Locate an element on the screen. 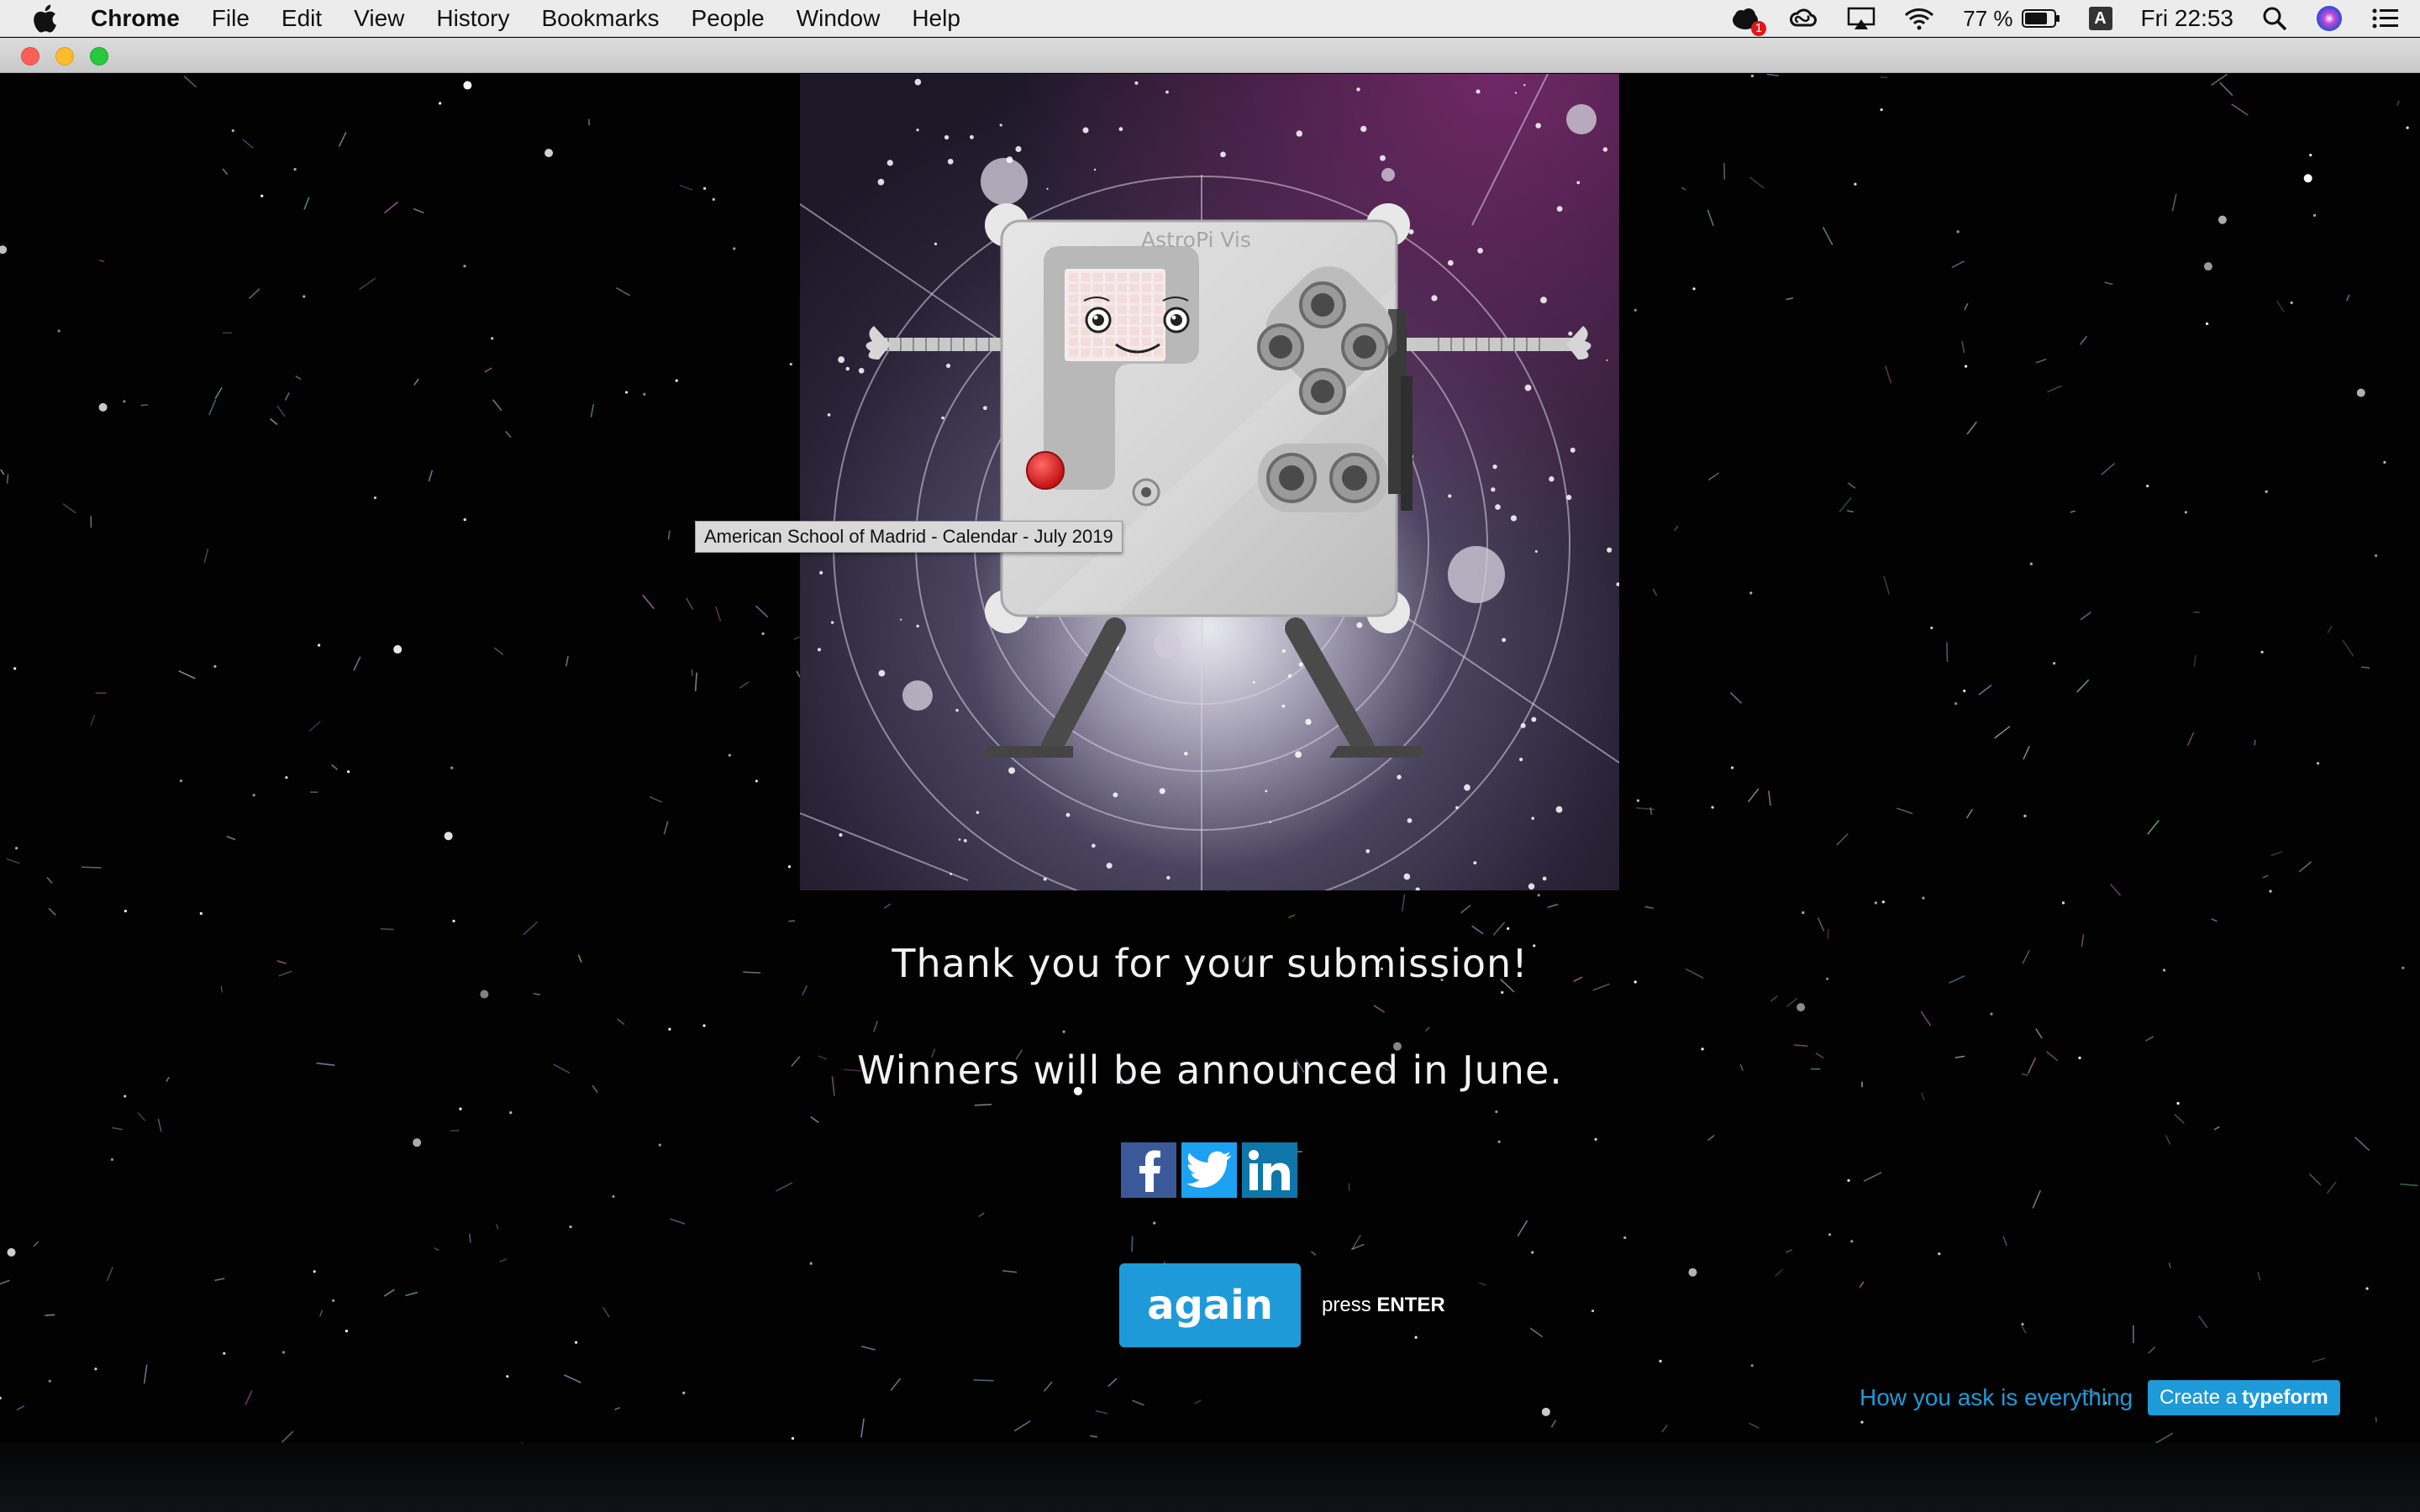 This screenshot has width=2420, height=1512. apple-menu-icon is located at coordinates (49, 18).